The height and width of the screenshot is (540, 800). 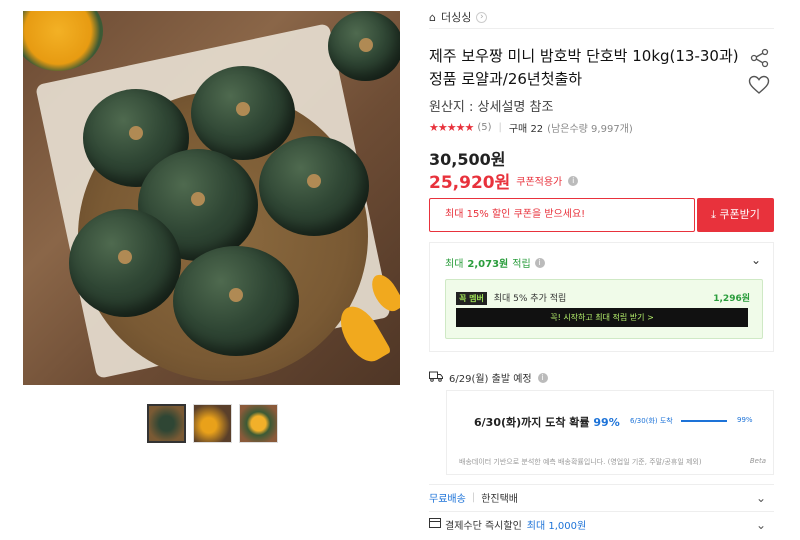 What do you see at coordinates (435, 524) in the screenshot?
I see `card-icon` at bounding box center [435, 524].